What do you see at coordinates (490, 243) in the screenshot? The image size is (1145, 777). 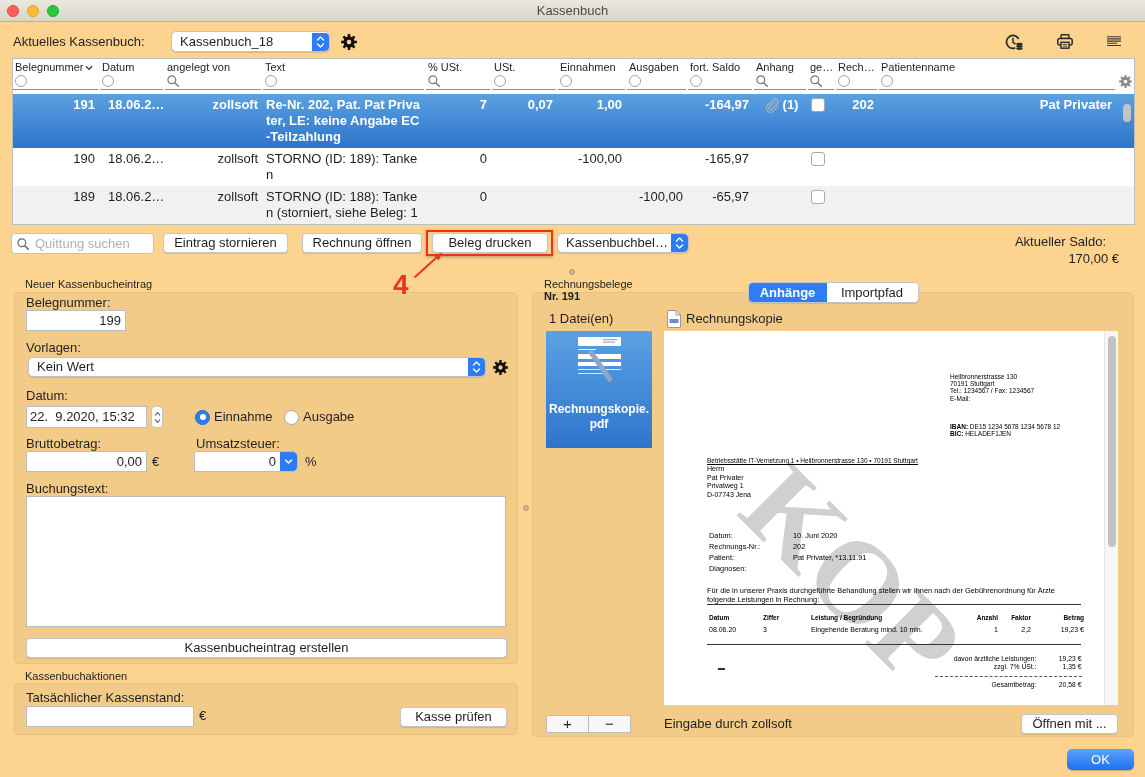 I see `toolbar-button: Beleg drucken` at bounding box center [490, 243].